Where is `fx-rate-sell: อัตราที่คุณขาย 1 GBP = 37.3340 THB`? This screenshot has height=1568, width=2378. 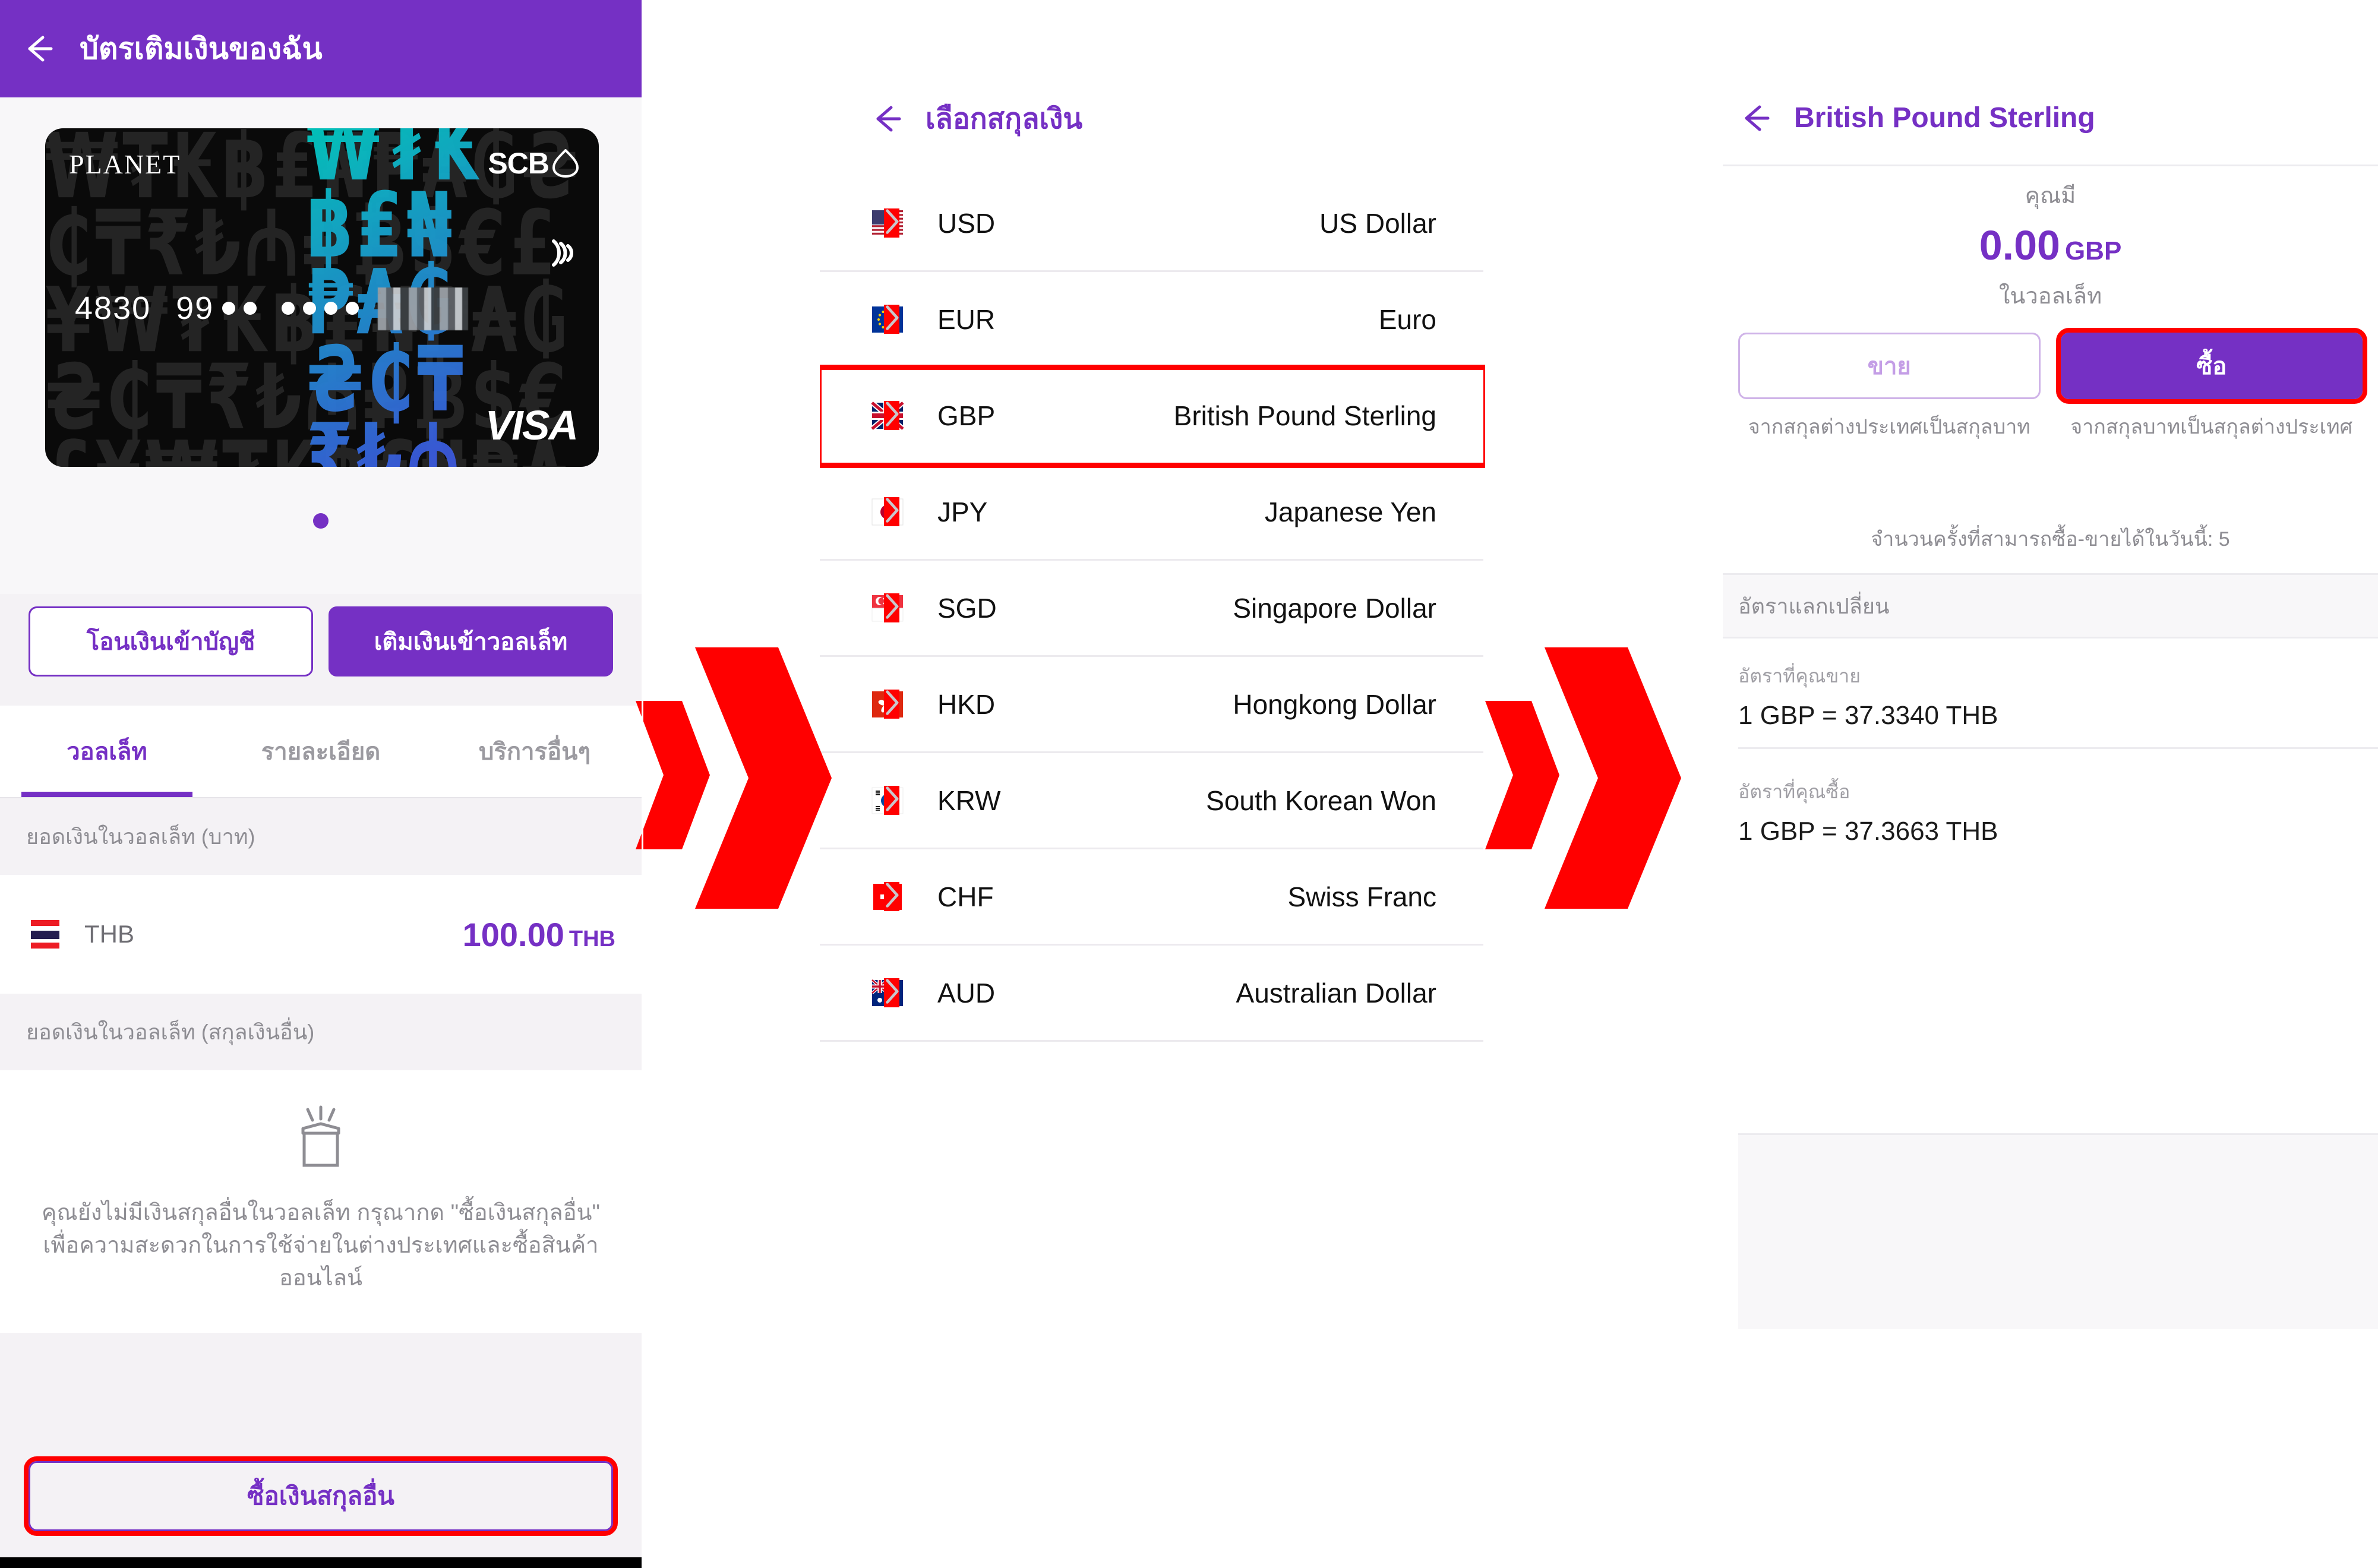 fx-rate-sell: อัตราที่คุณขาย 1 GBP = 37.3340 THB is located at coordinates (2050, 696).